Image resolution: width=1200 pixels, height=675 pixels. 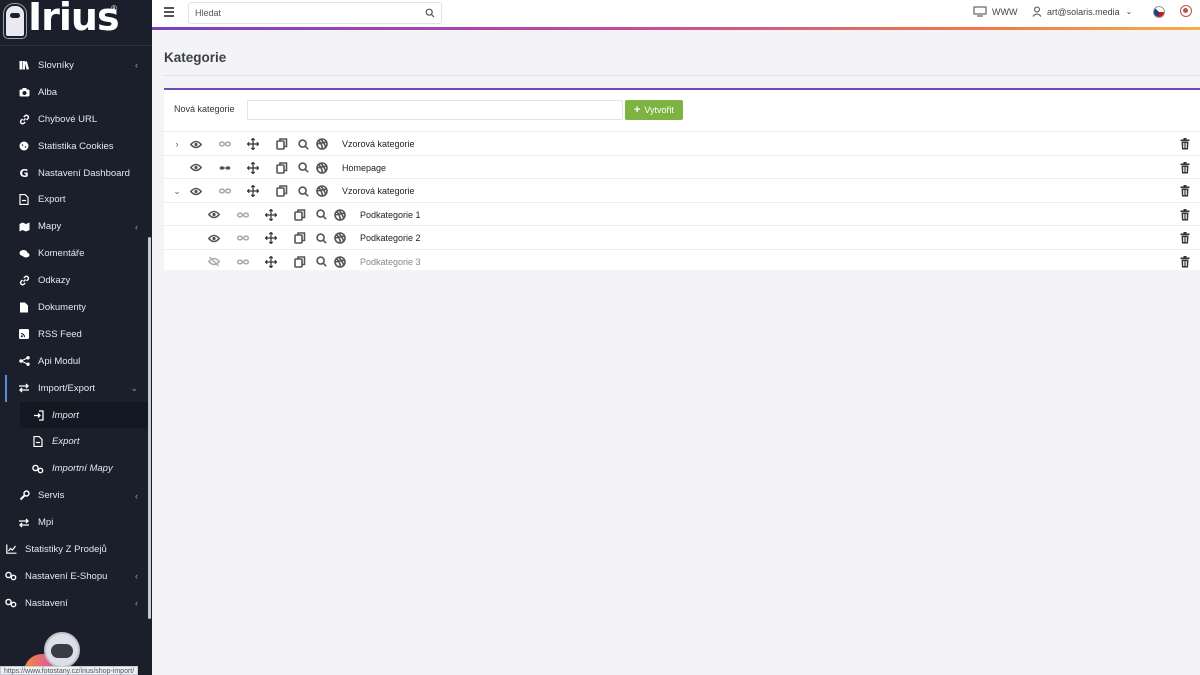 What do you see at coordinates (654, 110) in the screenshot?
I see `create-category-button: + Vytvořit` at bounding box center [654, 110].